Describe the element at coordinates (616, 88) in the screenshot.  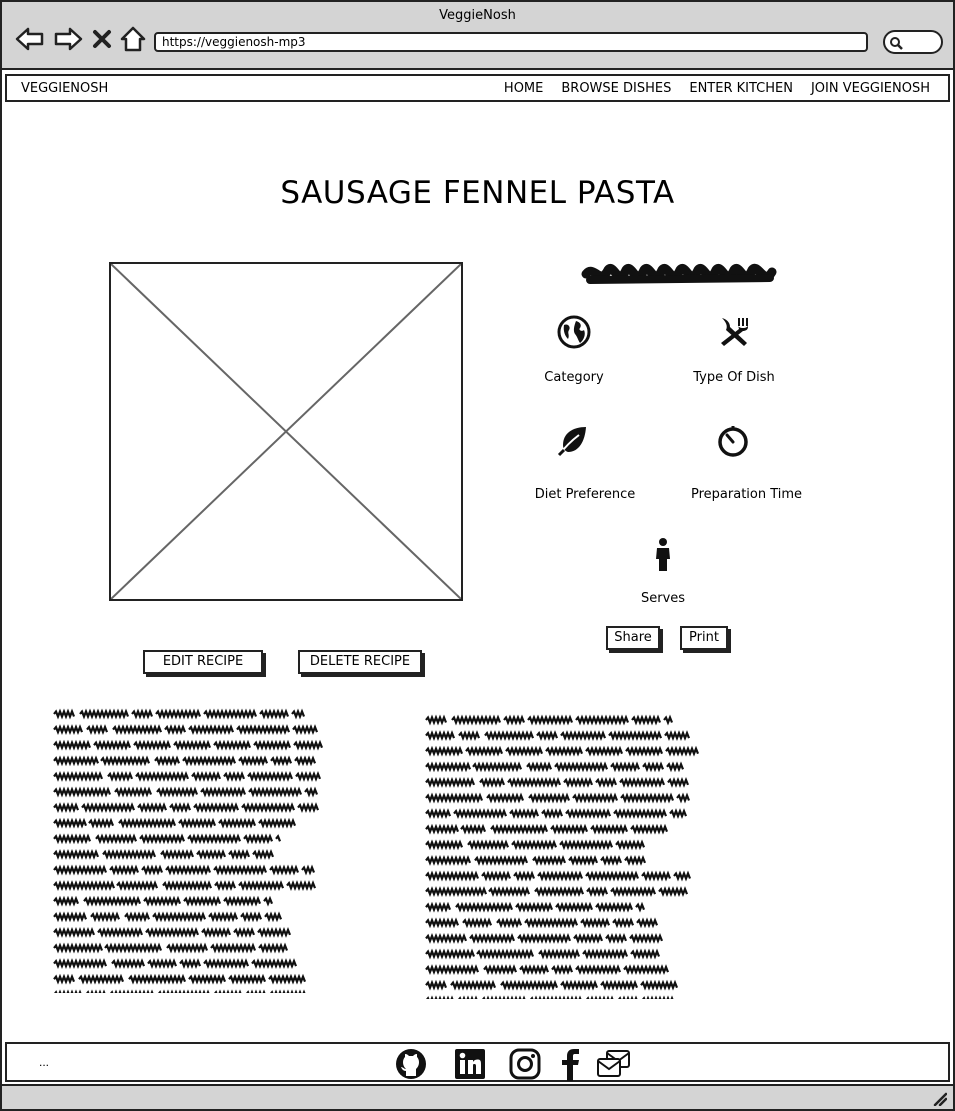
I see `nav-browse-dishes: BROWSE DISHES` at that location.